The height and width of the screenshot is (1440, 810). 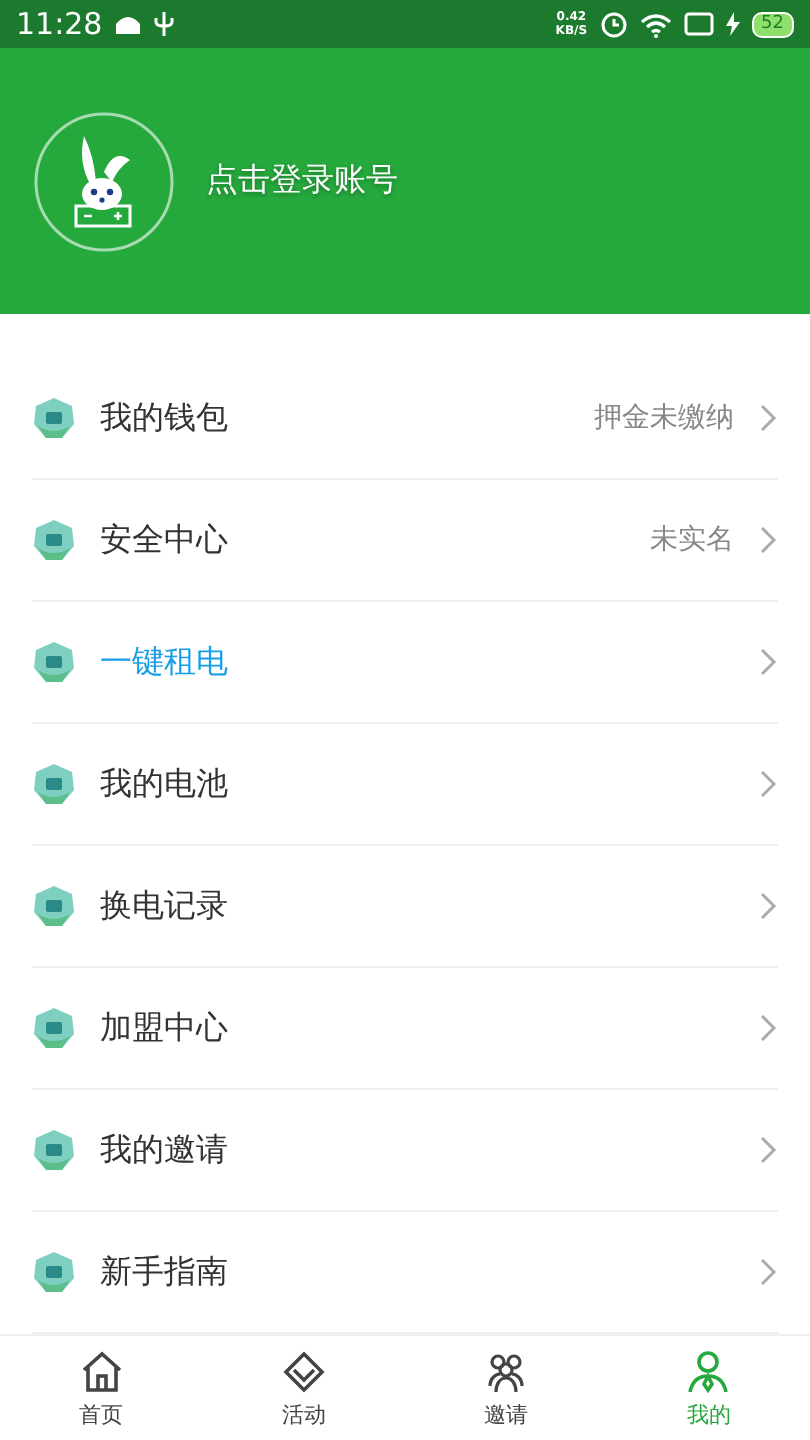 I want to click on rabbit-logo-icon, so click(x=104, y=181).